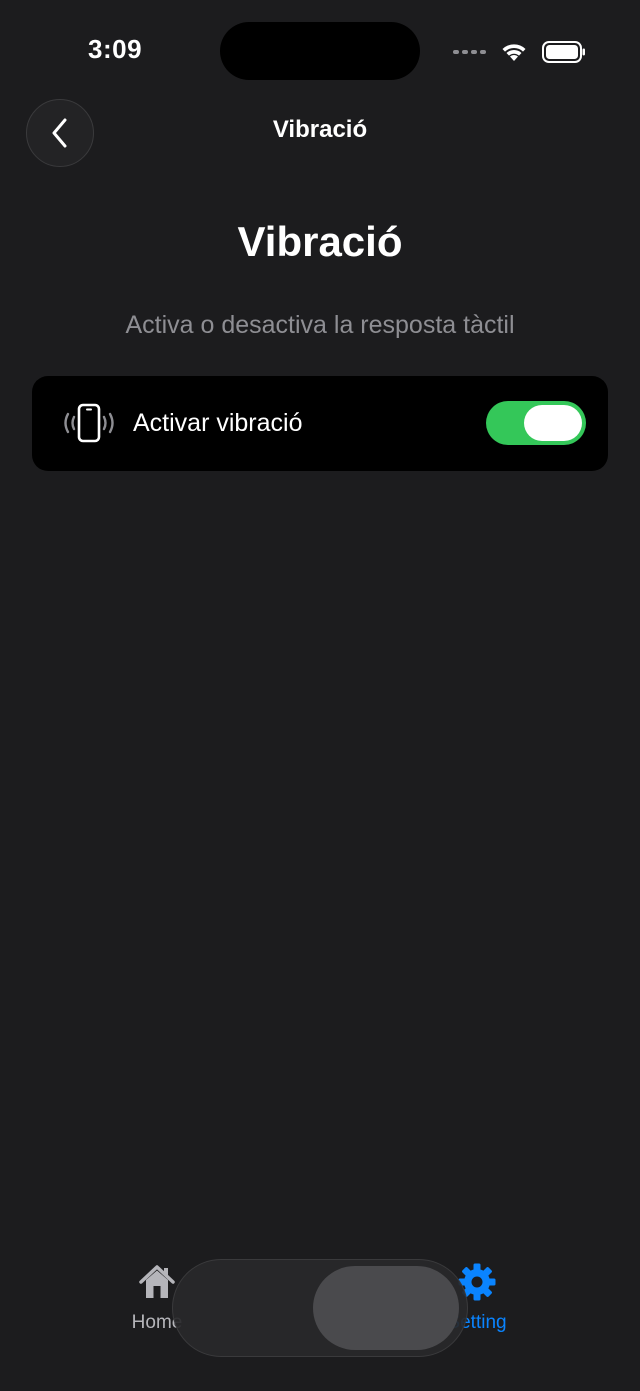 This screenshot has width=640, height=1391. What do you see at coordinates (320, 325) in the screenshot?
I see `page-subtitle: Activa o desactiva la resposta tàctil` at bounding box center [320, 325].